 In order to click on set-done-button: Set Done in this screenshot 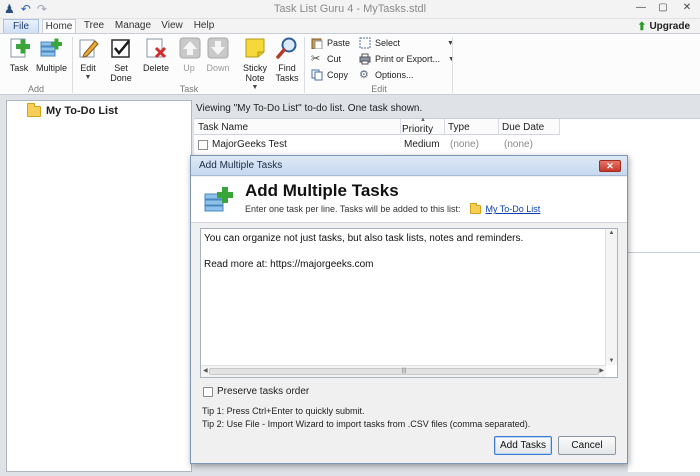, I will do `click(121, 59)`.